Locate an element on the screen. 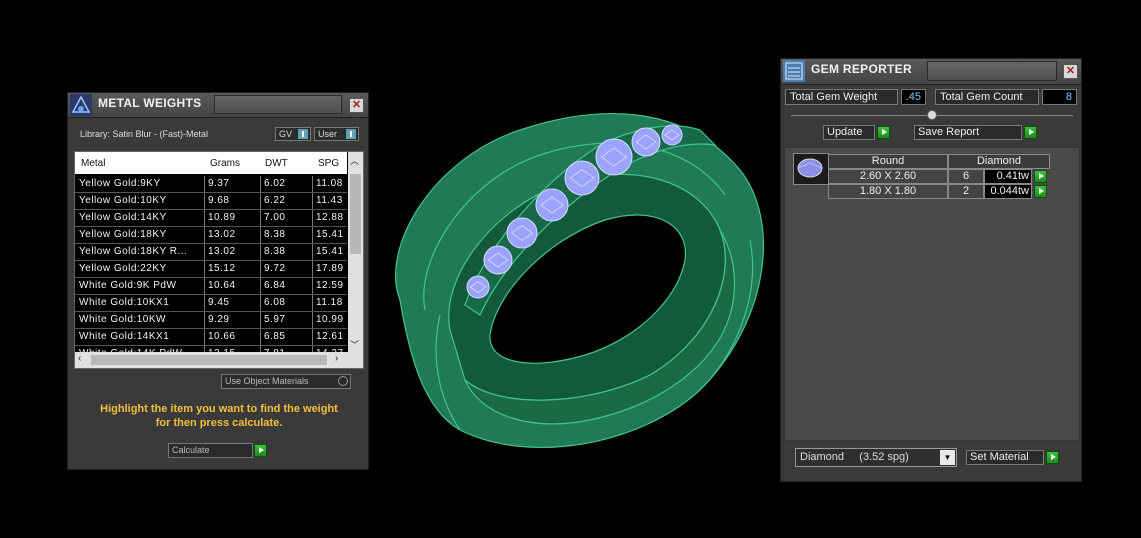  metal-weights-app-icon is located at coordinates (81, 105).